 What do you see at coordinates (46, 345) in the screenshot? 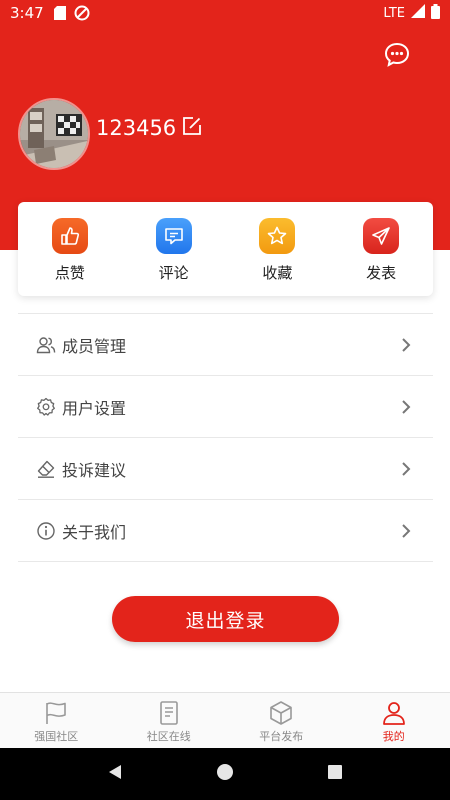
I see `members-icon` at bounding box center [46, 345].